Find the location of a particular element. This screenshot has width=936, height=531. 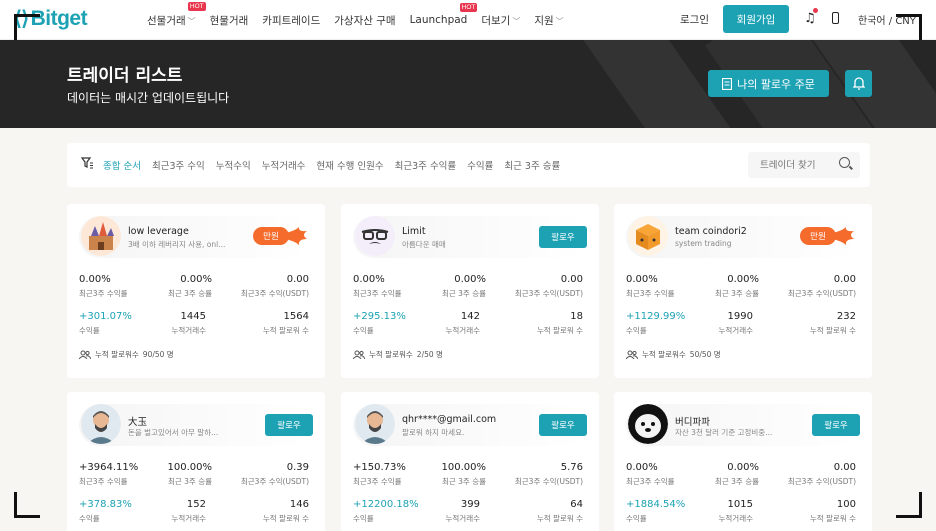

nav-item: 더보기 ﹀ is located at coordinates (500, 20).